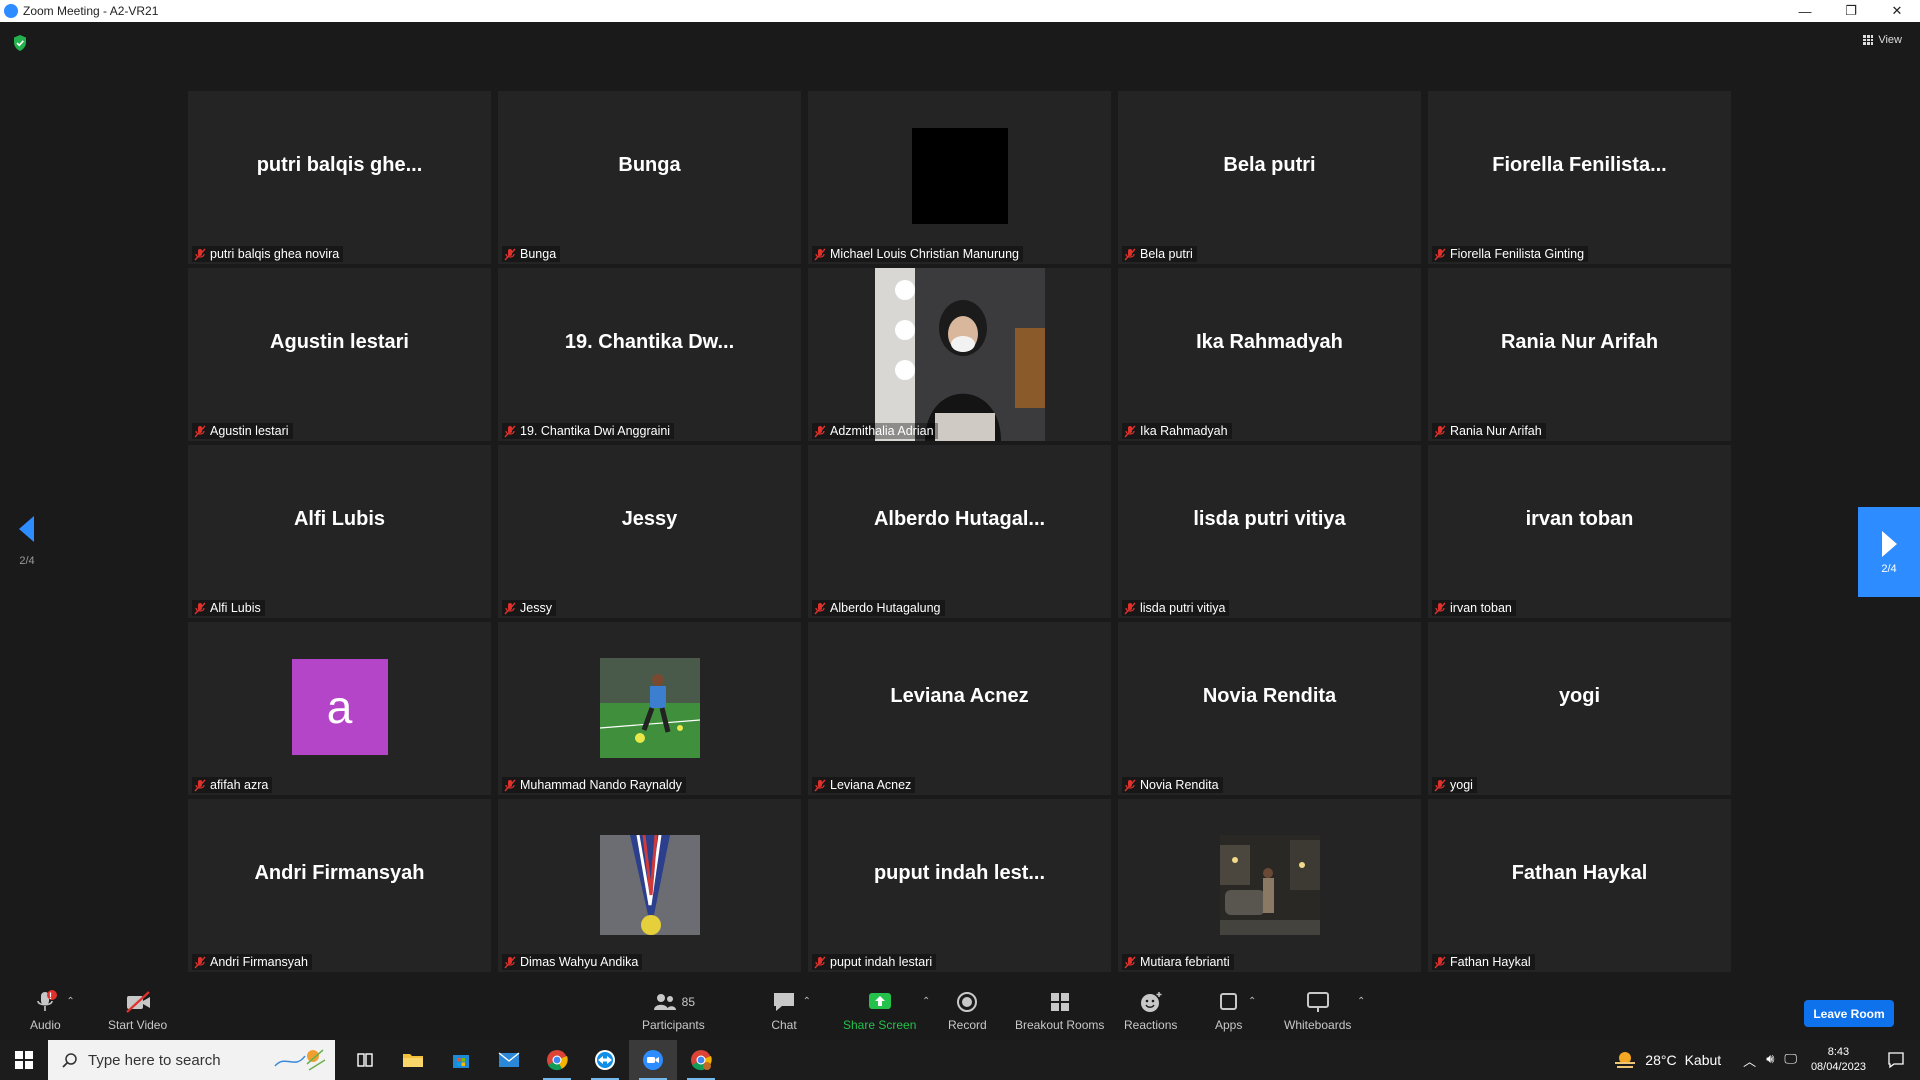 The height and width of the screenshot is (1080, 1920). What do you see at coordinates (673, 1011) in the screenshot?
I see `participants-button: 85 Participants` at bounding box center [673, 1011].